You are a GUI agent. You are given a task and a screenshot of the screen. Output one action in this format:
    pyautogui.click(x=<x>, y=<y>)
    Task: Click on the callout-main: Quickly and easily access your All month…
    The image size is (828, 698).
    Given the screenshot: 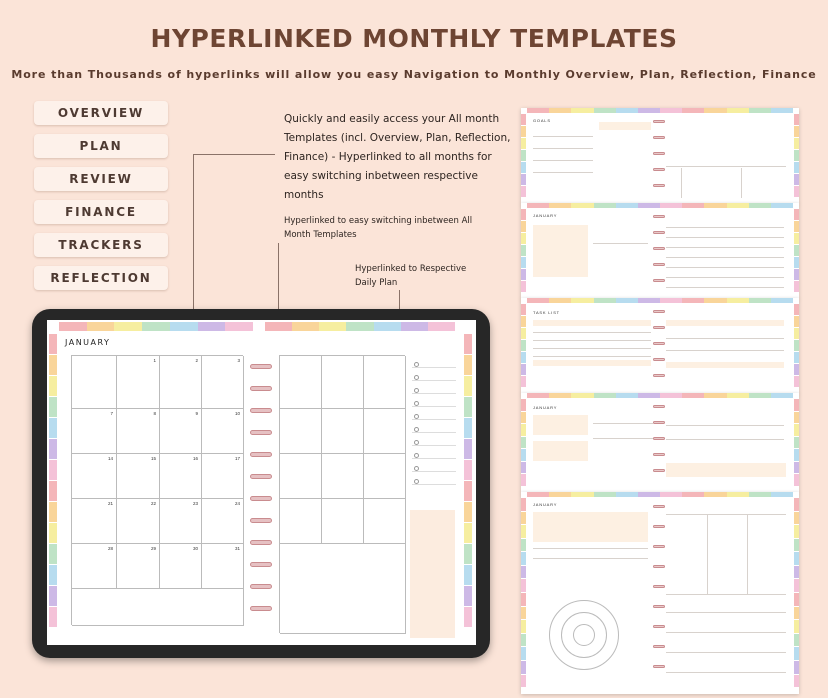 What is the action you would take?
    pyautogui.click(x=397, y=157)
    